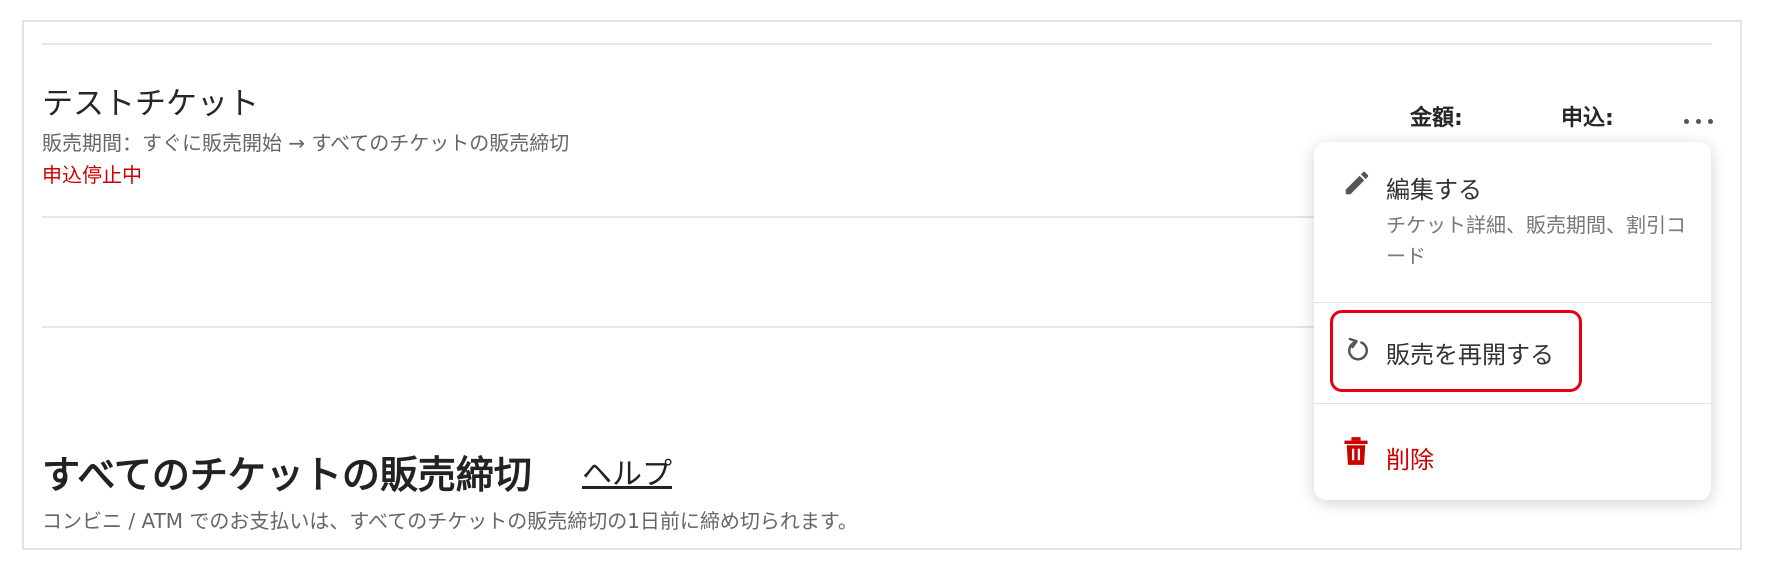 The image size is (1766, 576). What do you see at coordinates (1536, 240) in the screenshot?
I see `menu-item-edit-description: チケット詳細、販売期間、割引コード` at bounding box center [1536, 240].